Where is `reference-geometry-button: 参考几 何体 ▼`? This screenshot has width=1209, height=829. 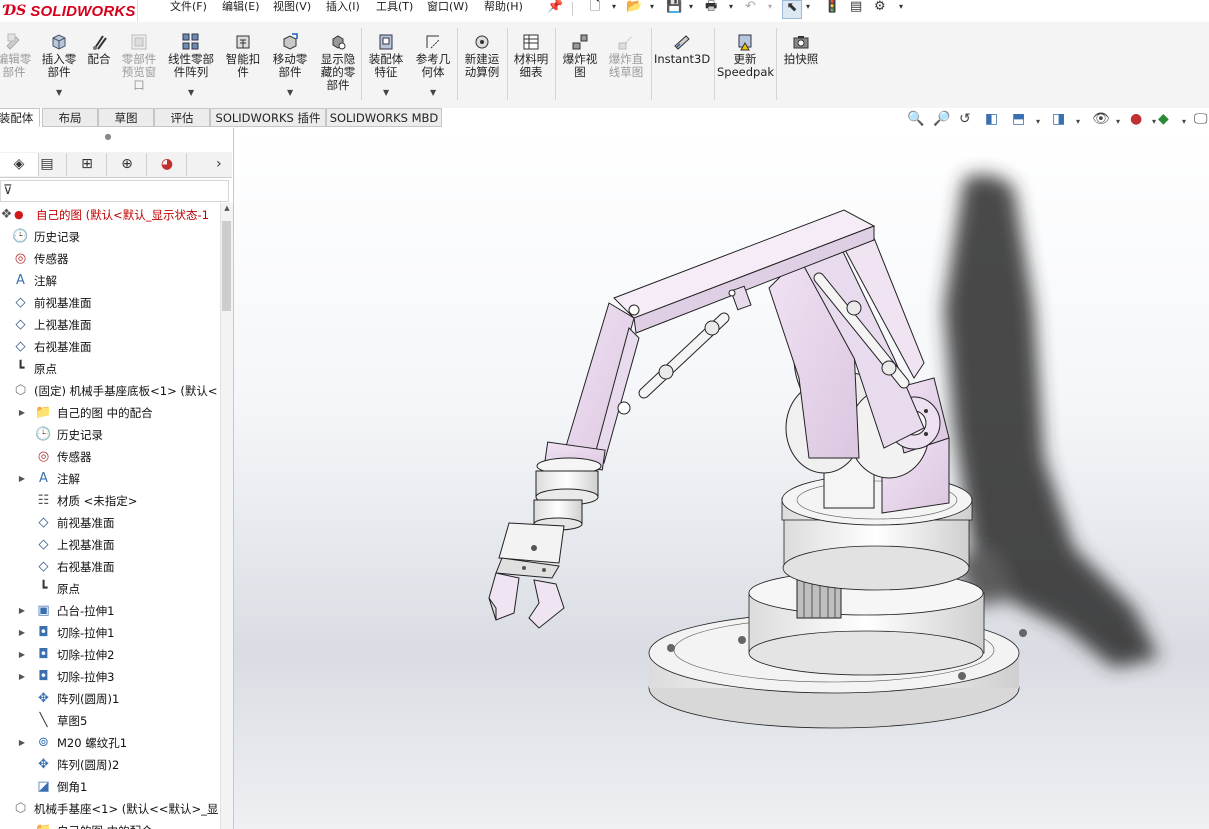
reference-geometry-button: 参考几 何体 ▼ is located at coordinates (433, 64).